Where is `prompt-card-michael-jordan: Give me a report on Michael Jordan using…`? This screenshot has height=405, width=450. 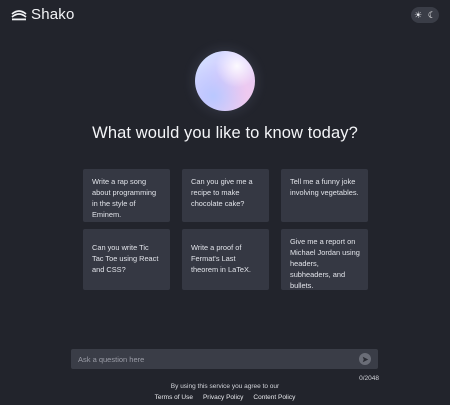
prompt-card-michael-jordan: Give me a report on Michael Jordan using… is located at coordinates (324, 259).